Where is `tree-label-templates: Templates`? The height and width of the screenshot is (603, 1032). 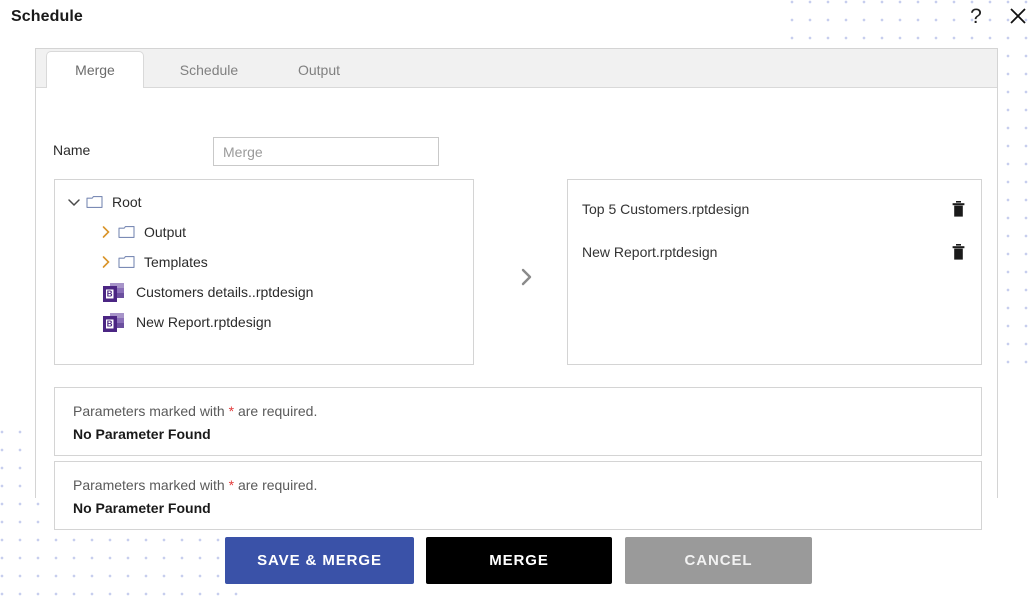
tree-label-templates: Templates is located at coordinates (176, 262).